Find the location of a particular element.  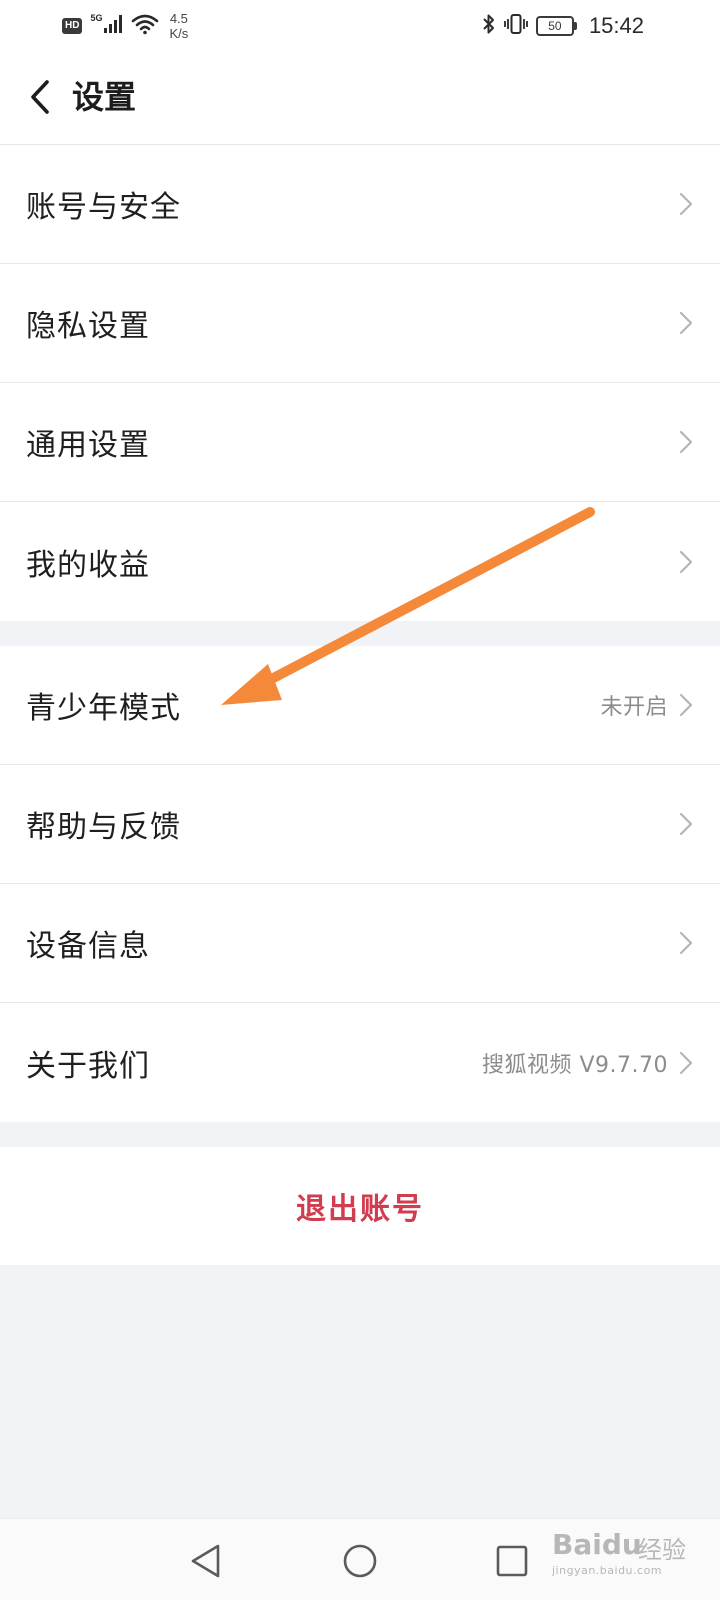

nav-back-button is located at coordinates (206, 1561).